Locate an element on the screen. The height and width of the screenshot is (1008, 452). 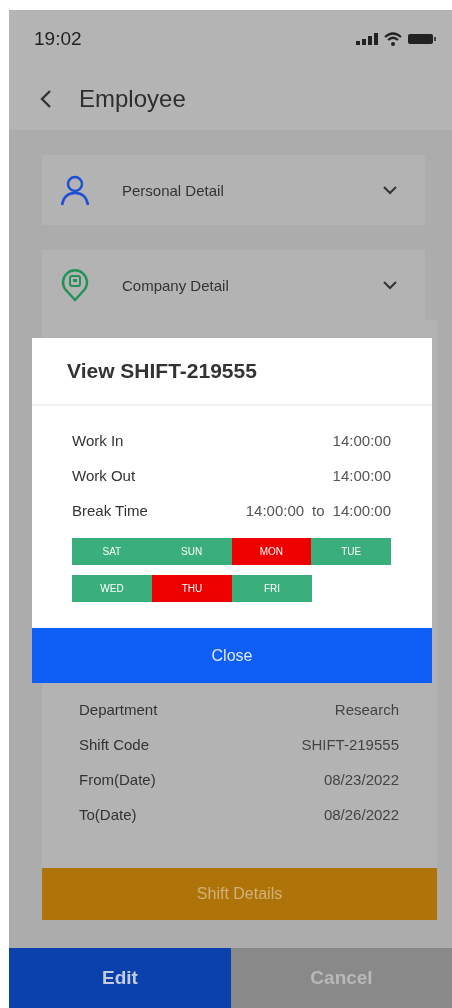
detail-value: 08/23/2022 is located at coordinates (361, 779).